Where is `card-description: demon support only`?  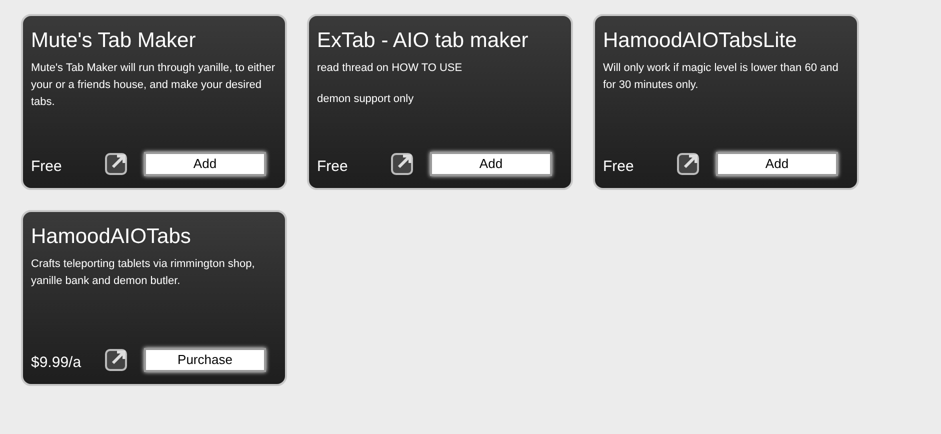 card-description: demon support only is located at coordinates (366, 99).